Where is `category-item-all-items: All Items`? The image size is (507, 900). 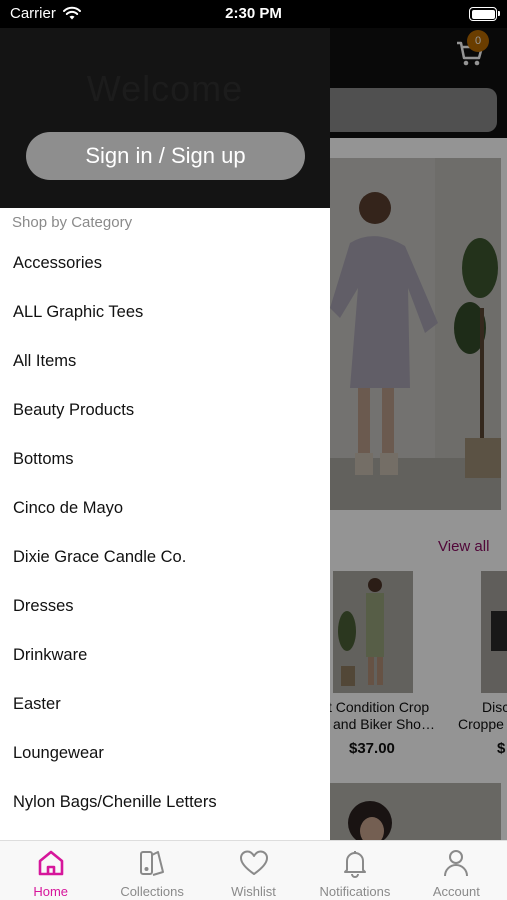 category-item-all-items: All Items is located at coordinates (165, 362).